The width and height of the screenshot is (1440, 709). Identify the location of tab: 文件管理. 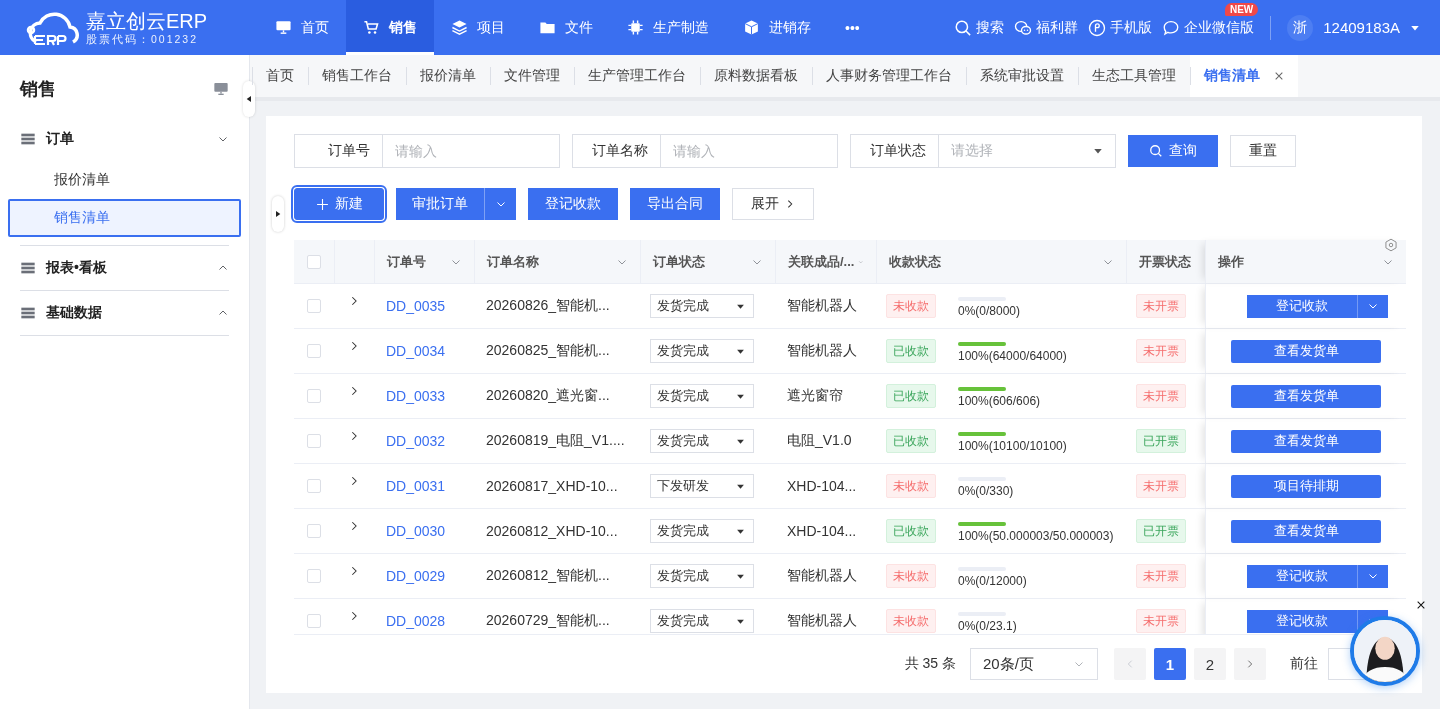
(532, 76).